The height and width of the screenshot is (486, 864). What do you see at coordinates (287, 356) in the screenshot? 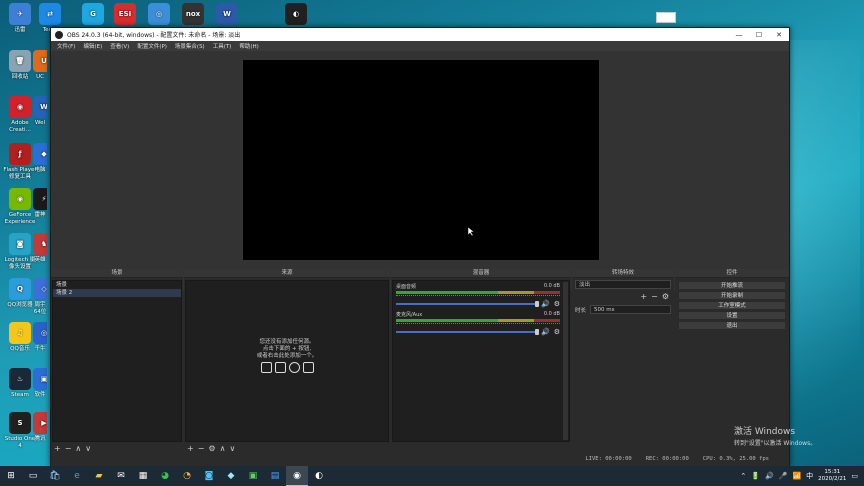
I see `empty-hint-line: 或者右击此处添加一个。` at bounding box center [287, 356].